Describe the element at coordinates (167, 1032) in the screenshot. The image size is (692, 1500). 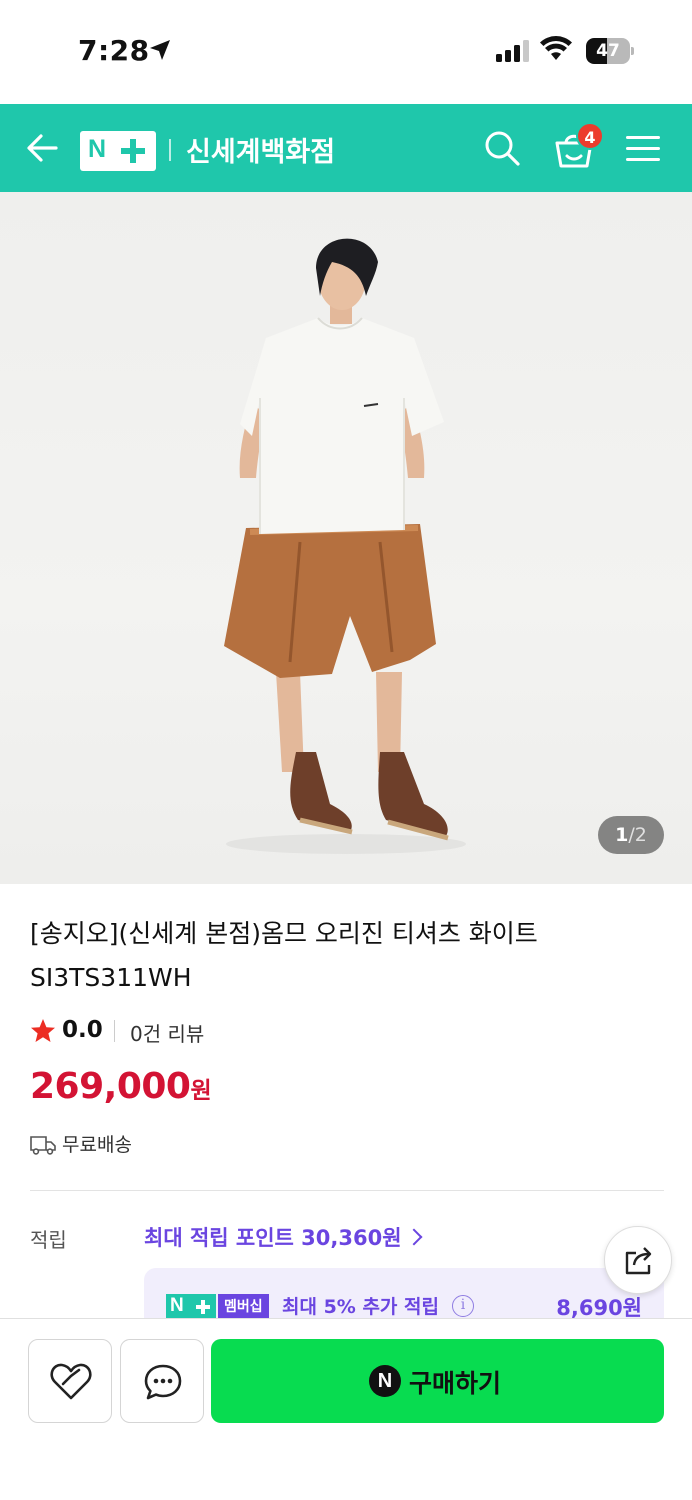
I see `review-count: 0건 리뷰` at that location.